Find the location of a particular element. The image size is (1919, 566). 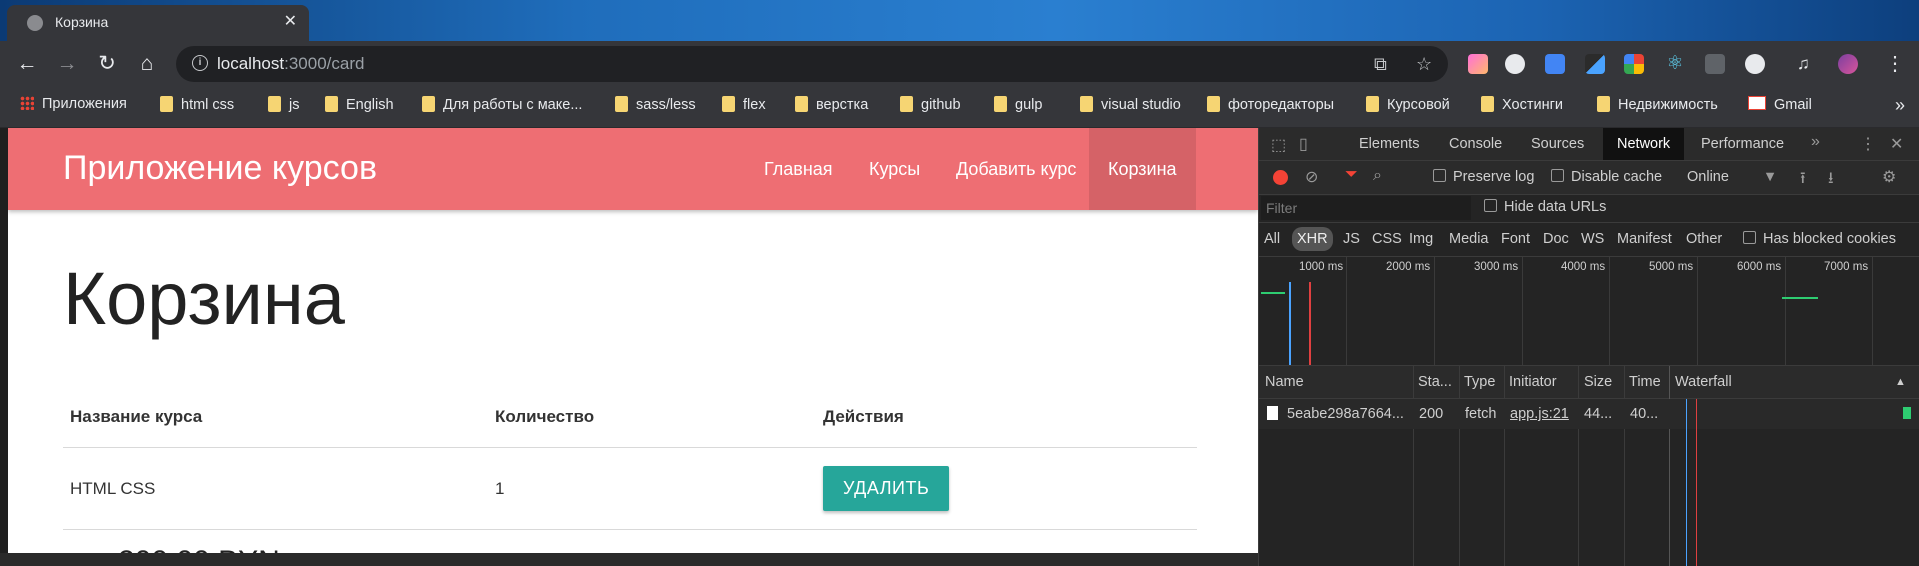

extension-grid-icon is located at coordinates (1715, 64).